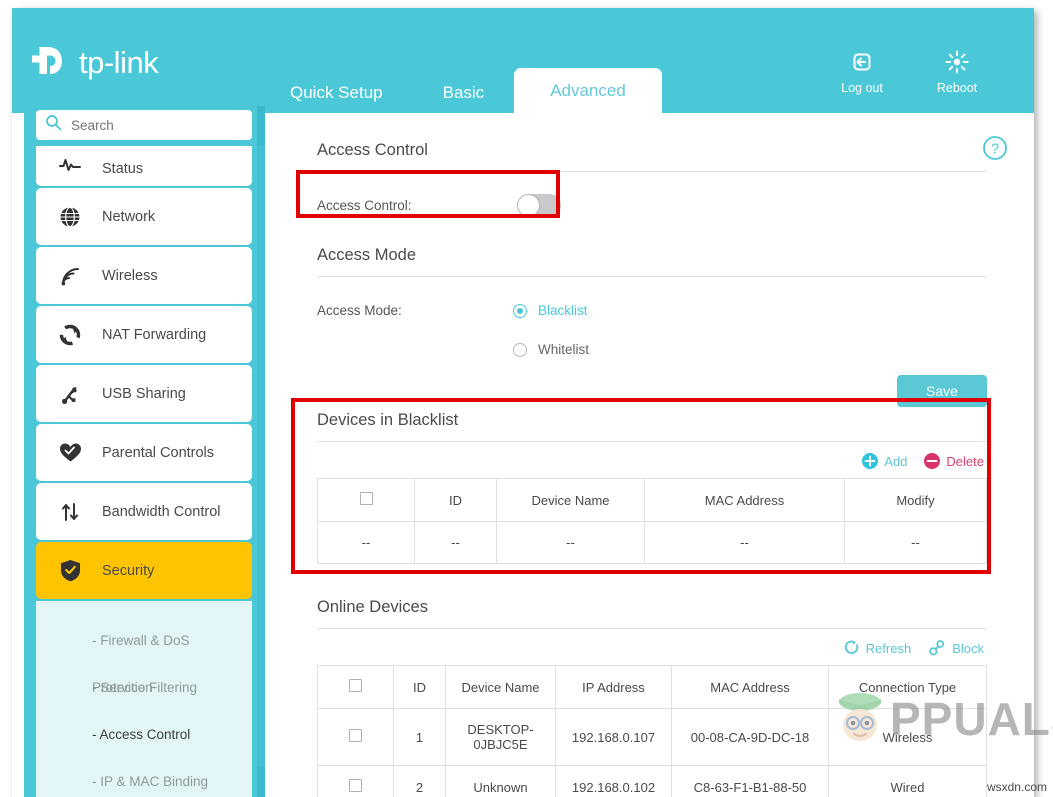 This screenshot has height=797, width=1053. Describe the element at coordinates (53, 125) in the screenshot. I see `search-icon` at that location.